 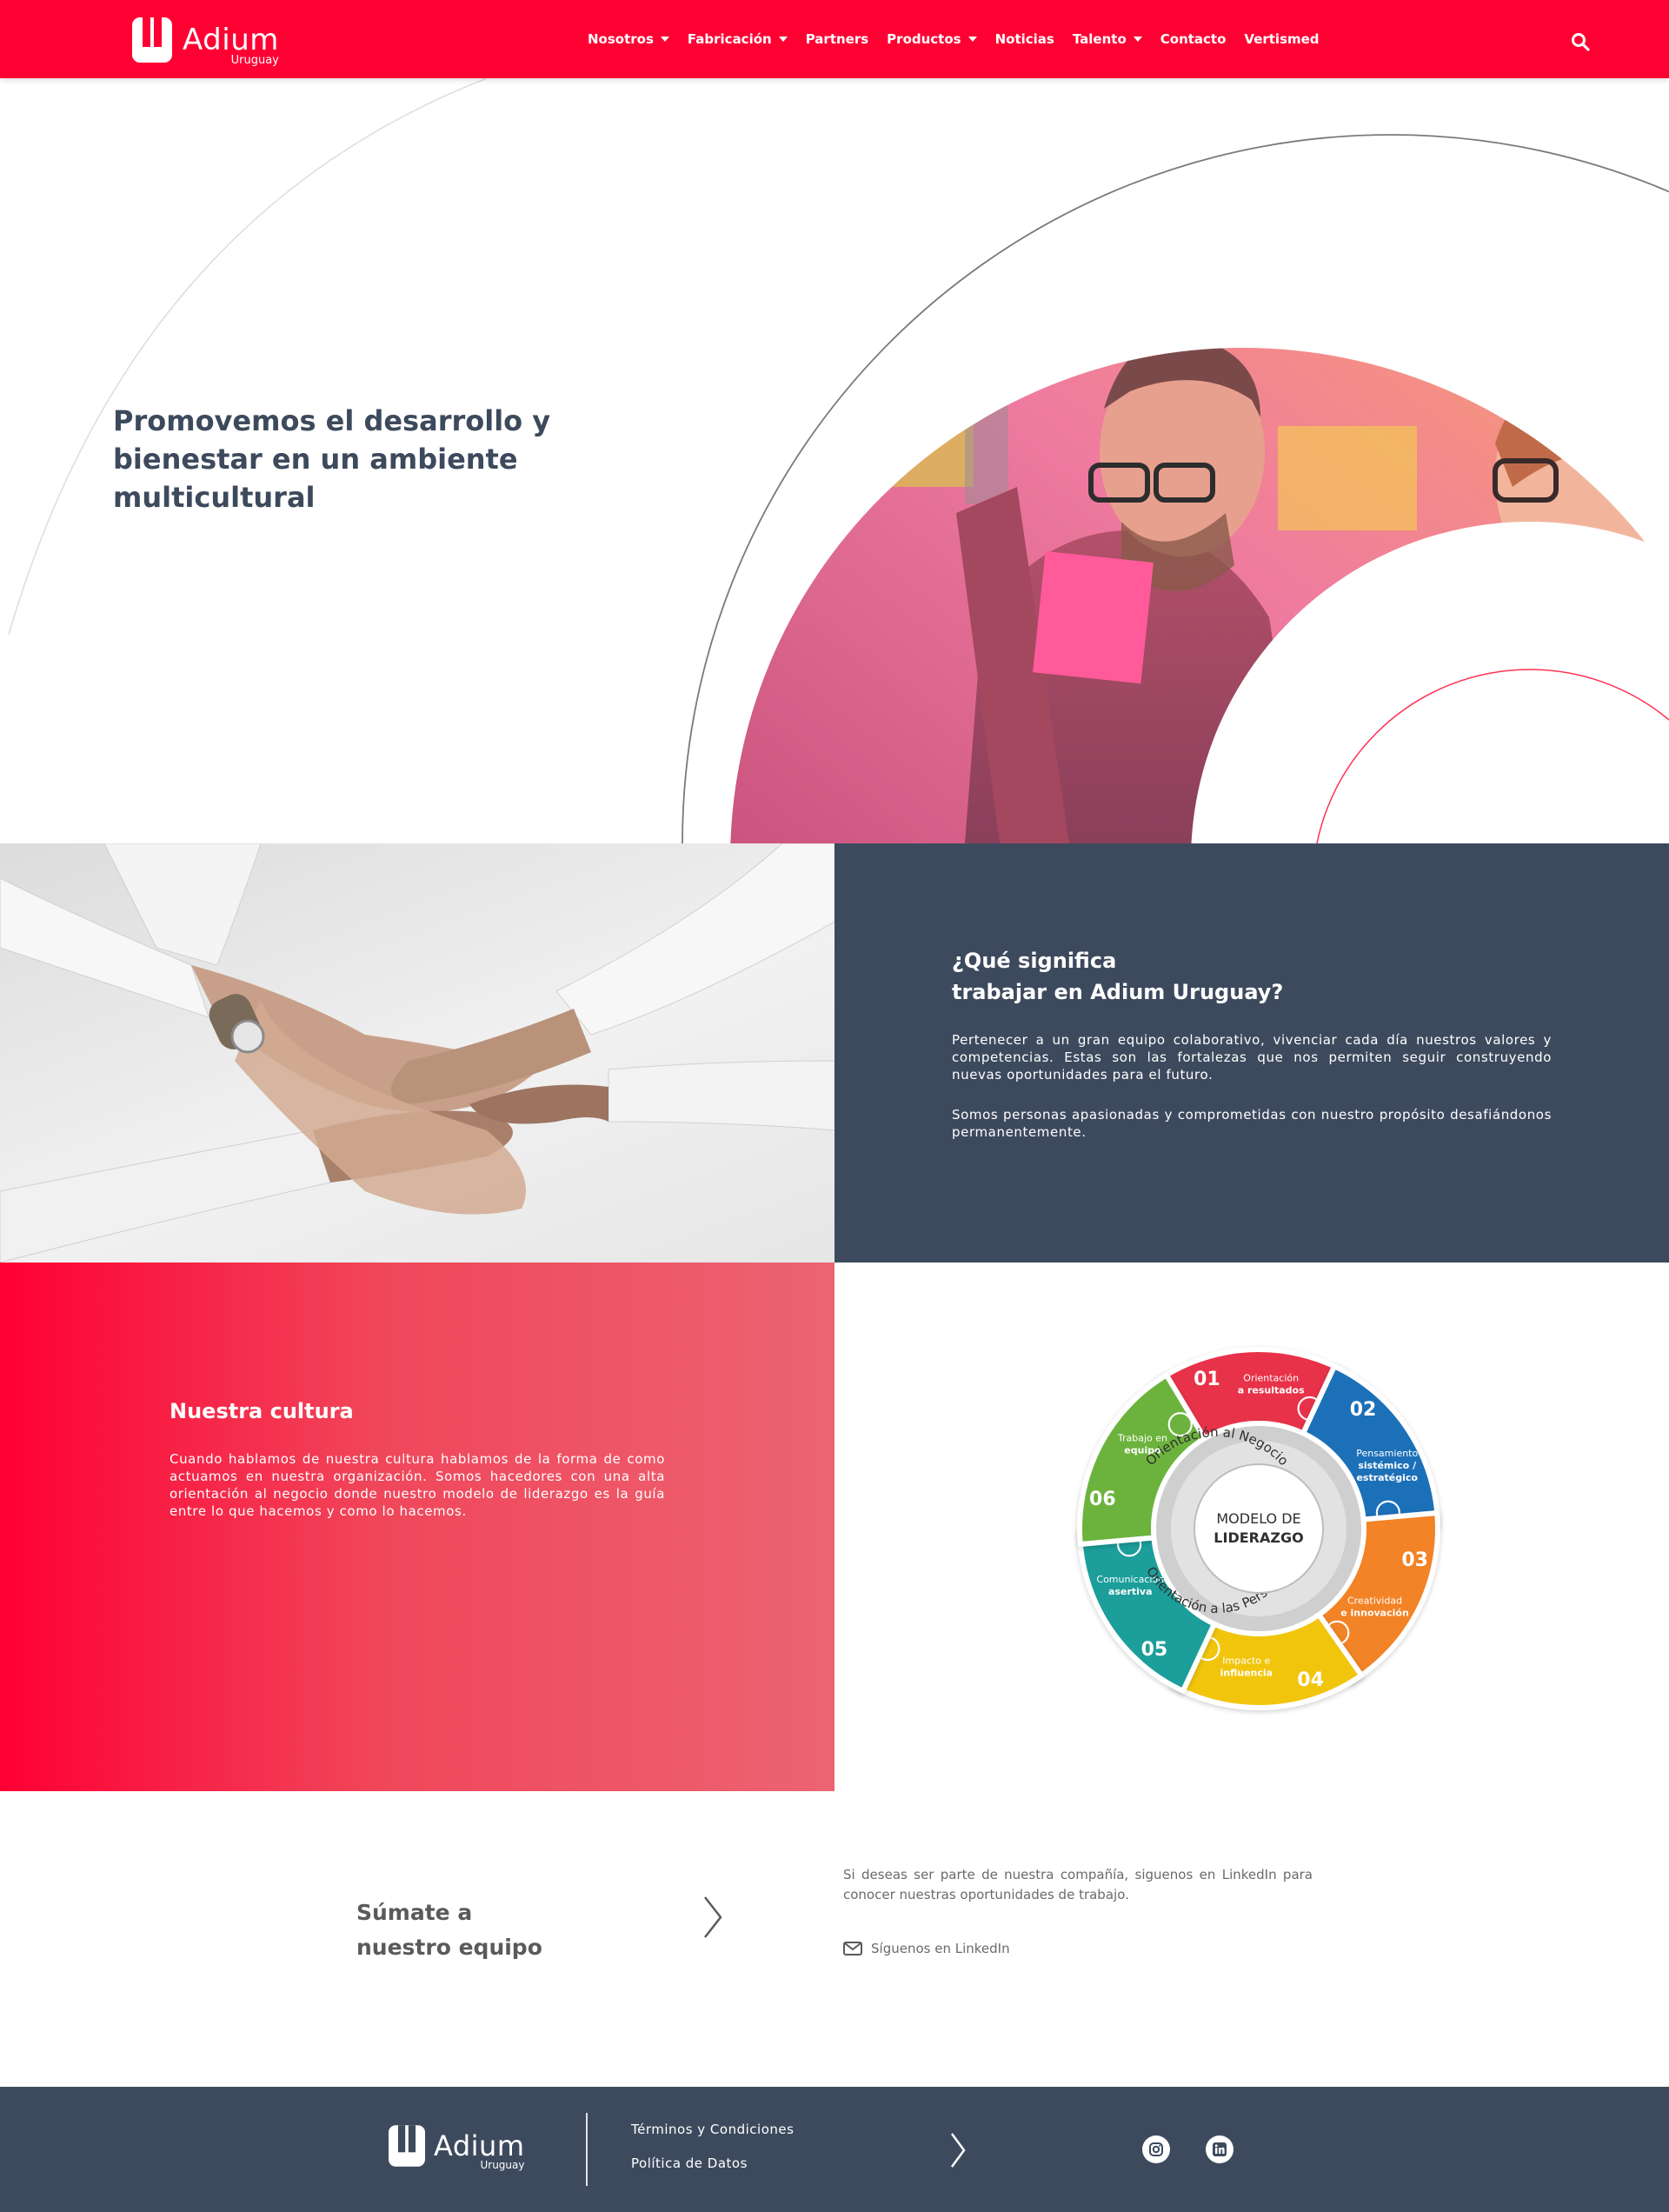 What do you see at coordinates (1414, 1560) in the screenshot?
I see `model-segment-number: 03` at bounding box center [1414, 1560].